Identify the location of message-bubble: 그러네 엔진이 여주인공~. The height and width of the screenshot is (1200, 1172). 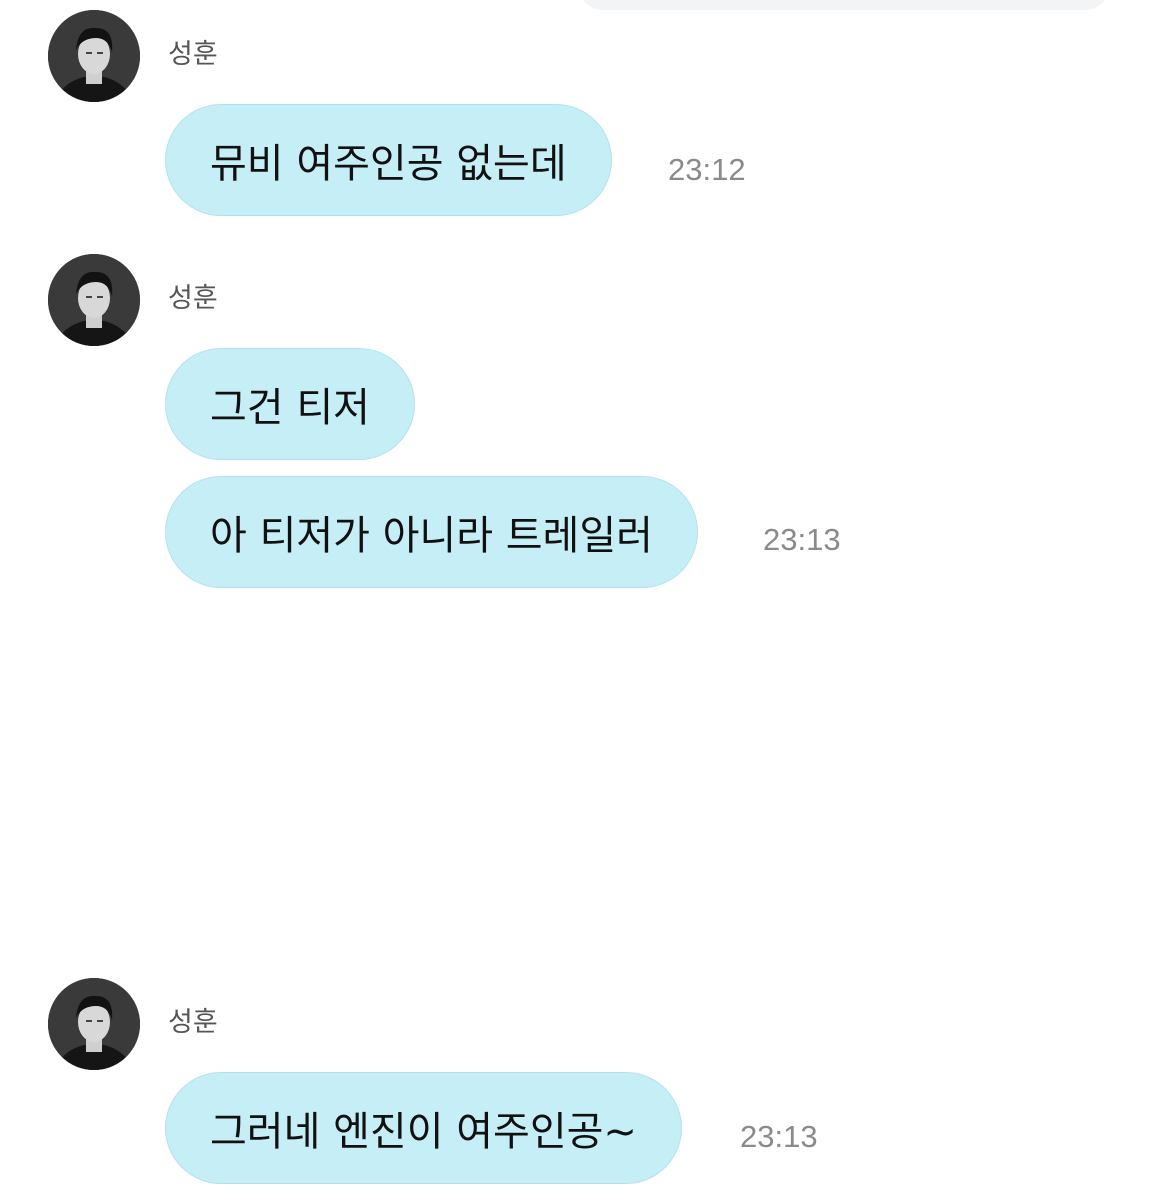
(423, 1128).